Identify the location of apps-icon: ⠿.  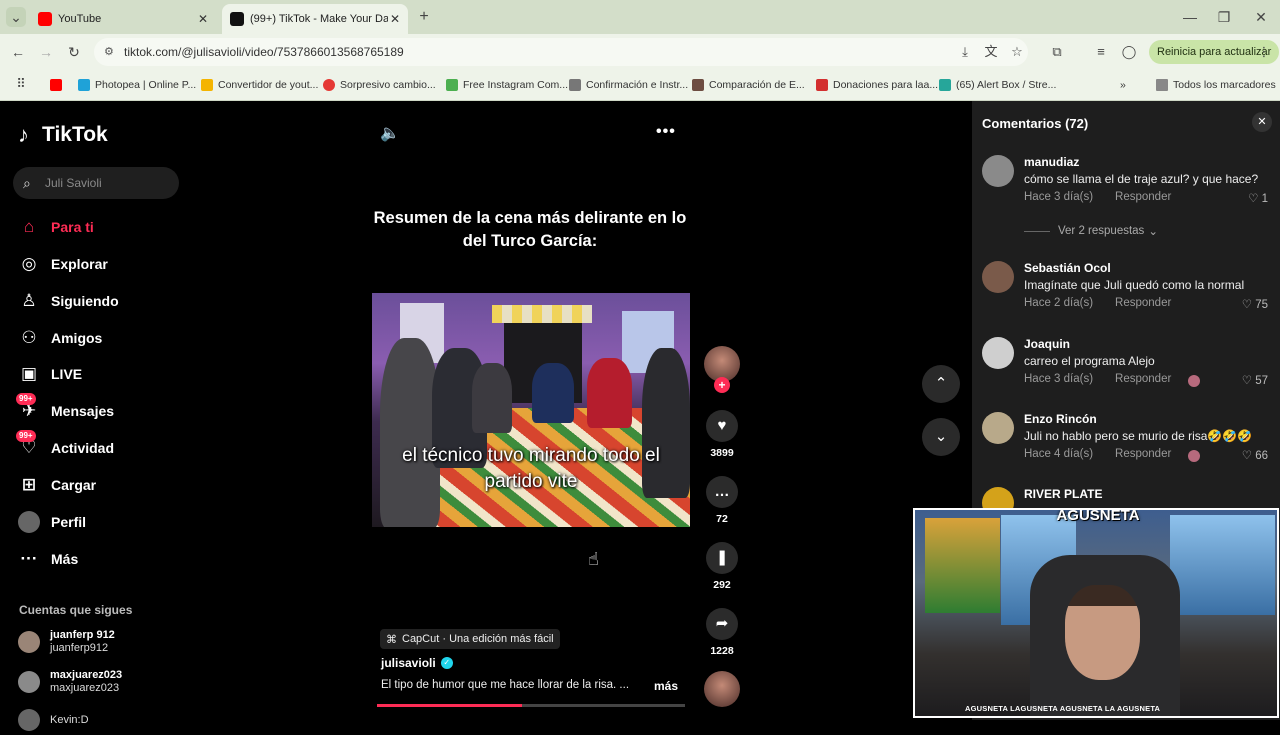
(21, 84).